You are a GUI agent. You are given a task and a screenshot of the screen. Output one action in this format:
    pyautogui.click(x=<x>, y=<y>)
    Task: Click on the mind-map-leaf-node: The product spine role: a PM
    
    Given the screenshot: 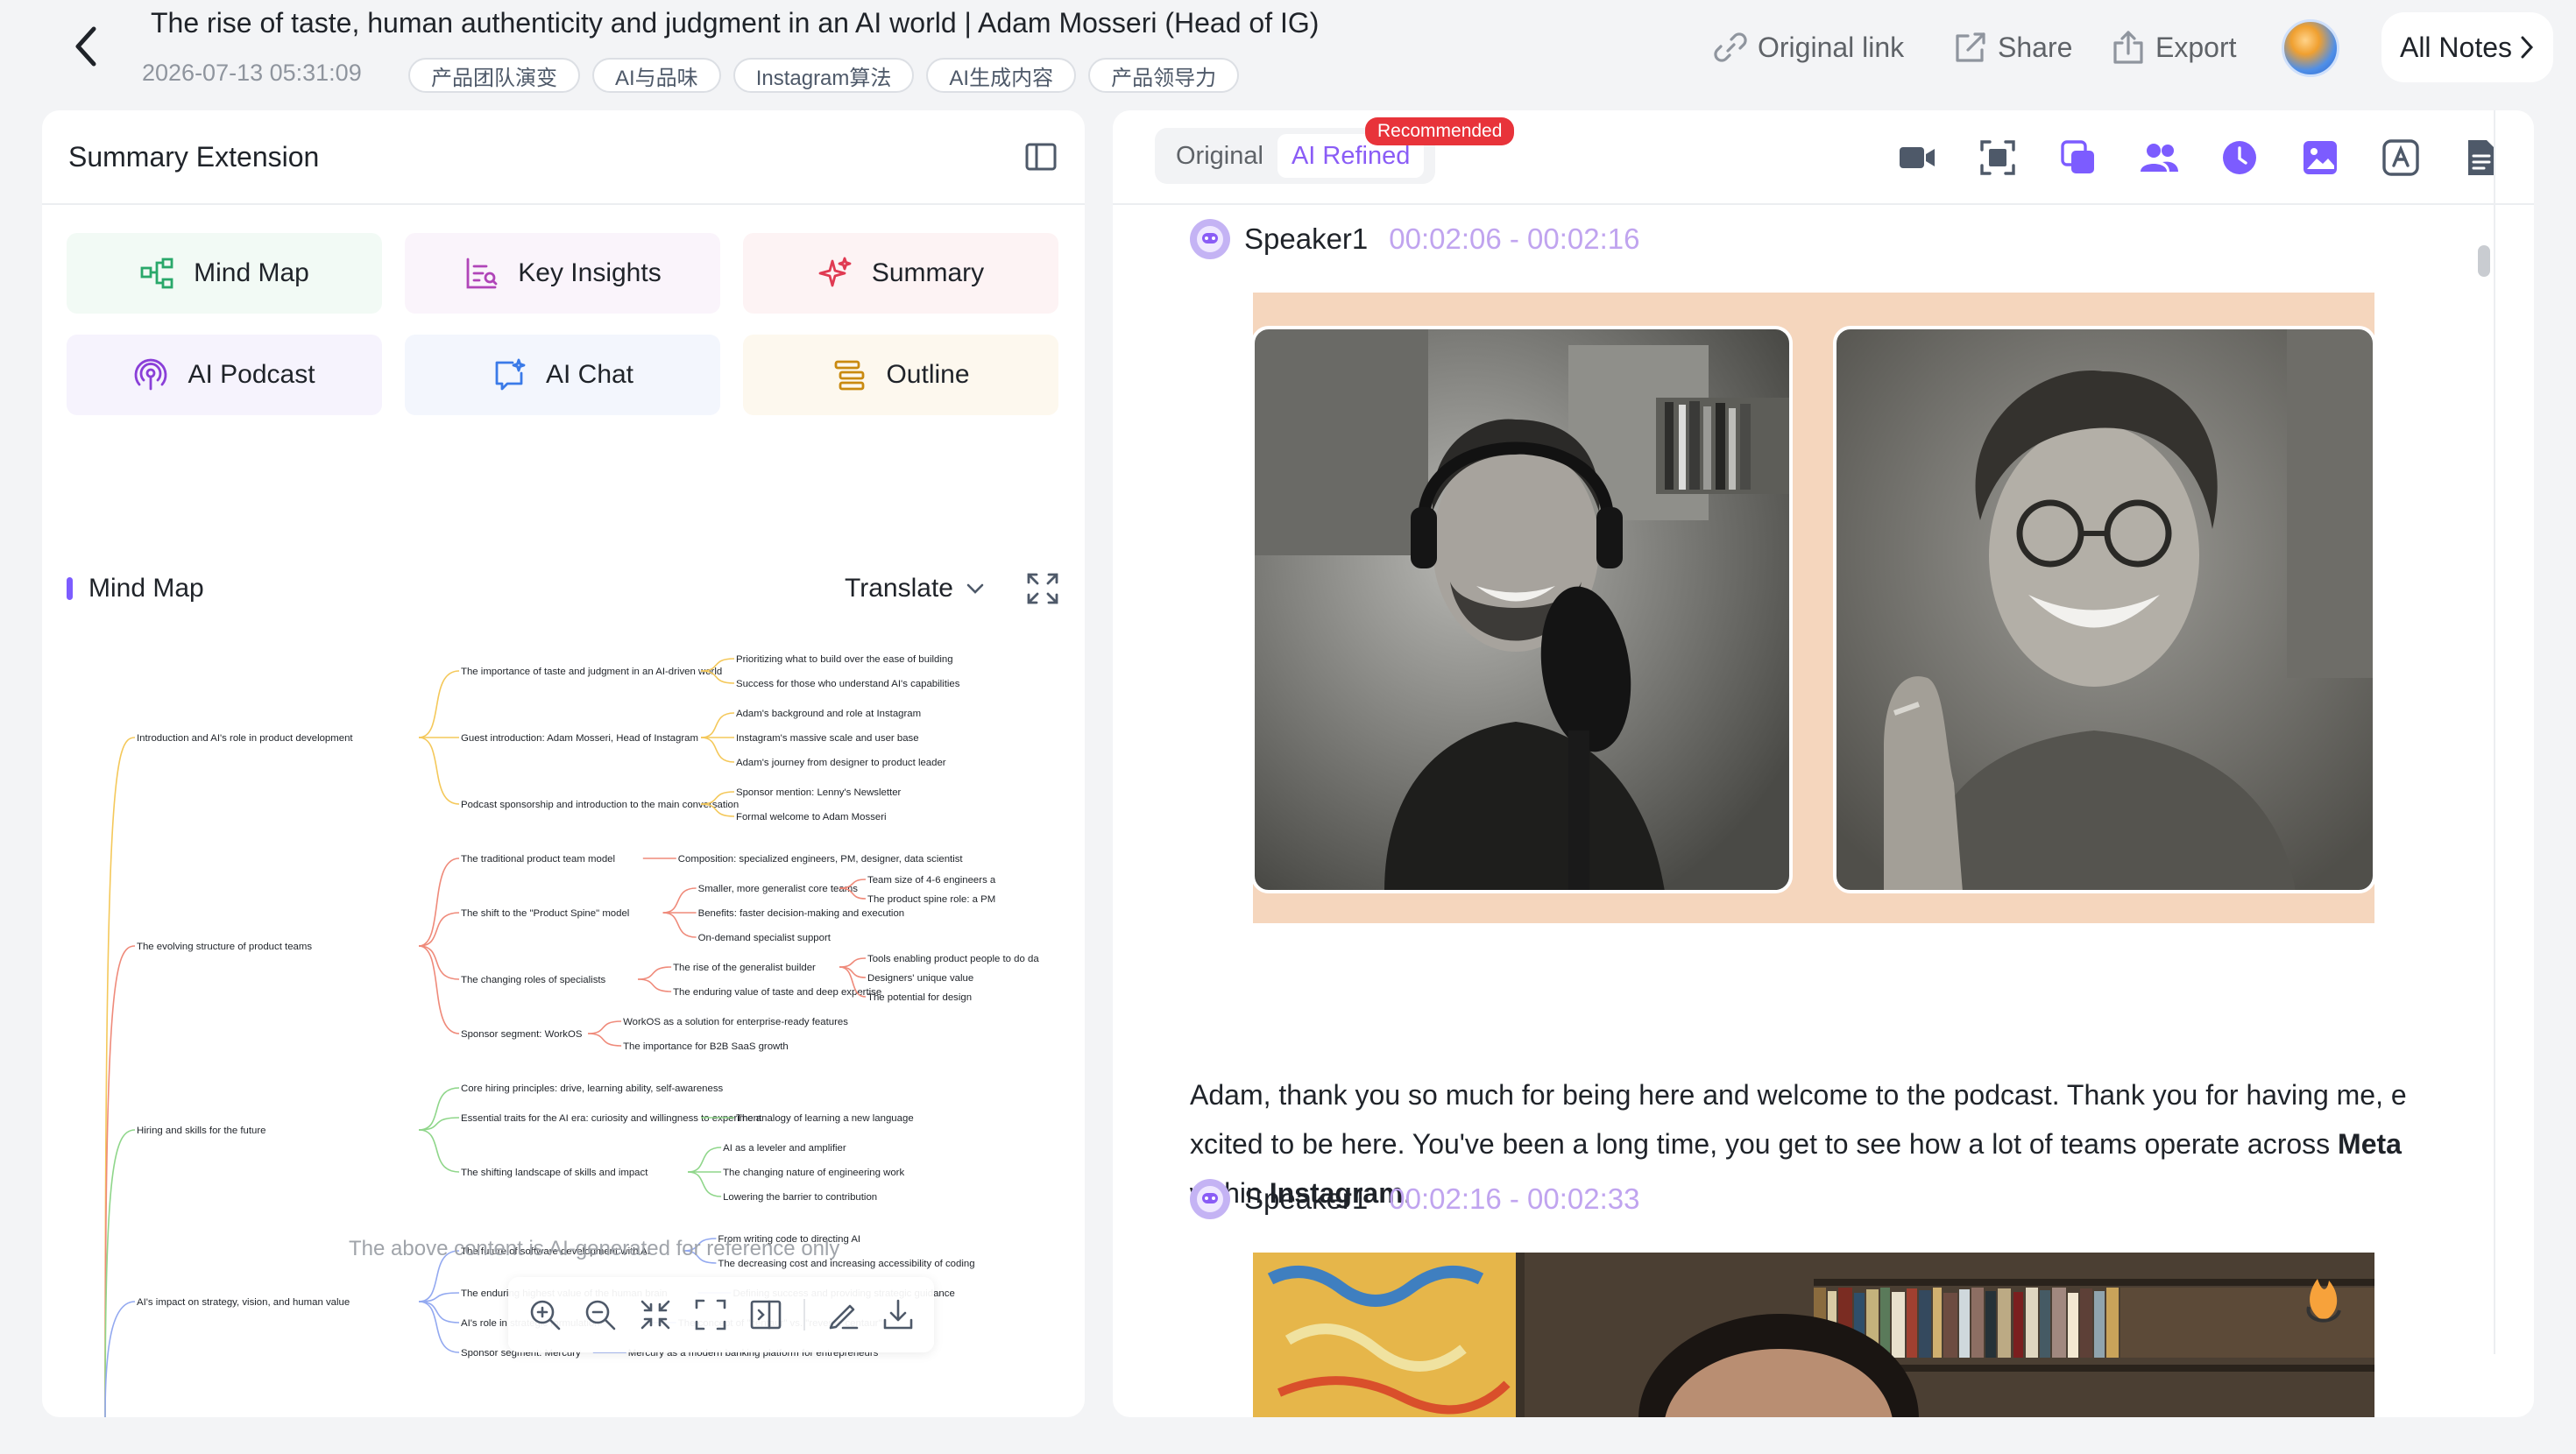 What is the action you would take?
    pyautogui.click(x=931, y=899)
    